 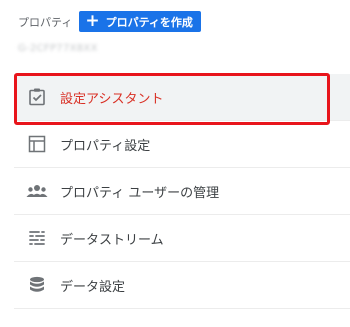 What do you see at coordinates (37, 285) in the screenshot?
I see `database-icon` at bounding box center [37, 285].